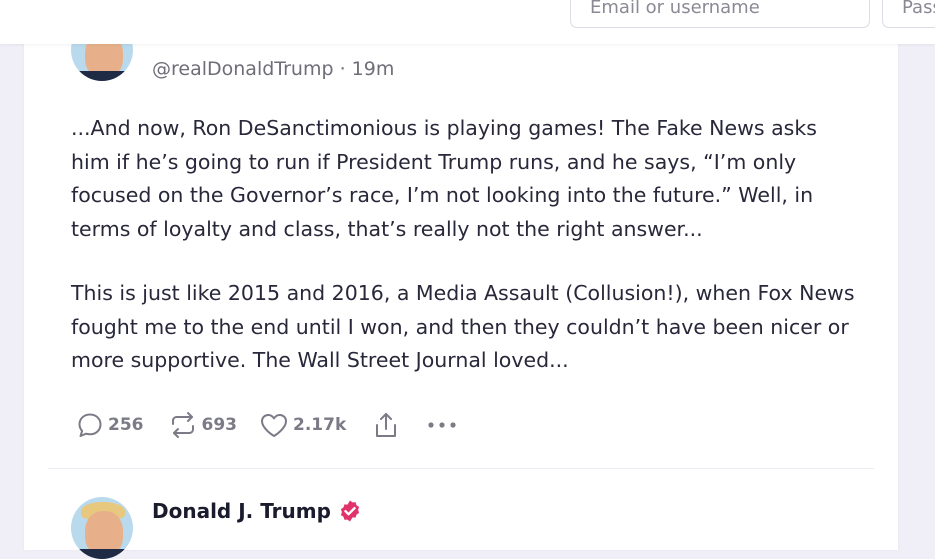  Describe the element at coordinates (102, 528) in the screenshot. I see `avatar` at that location.